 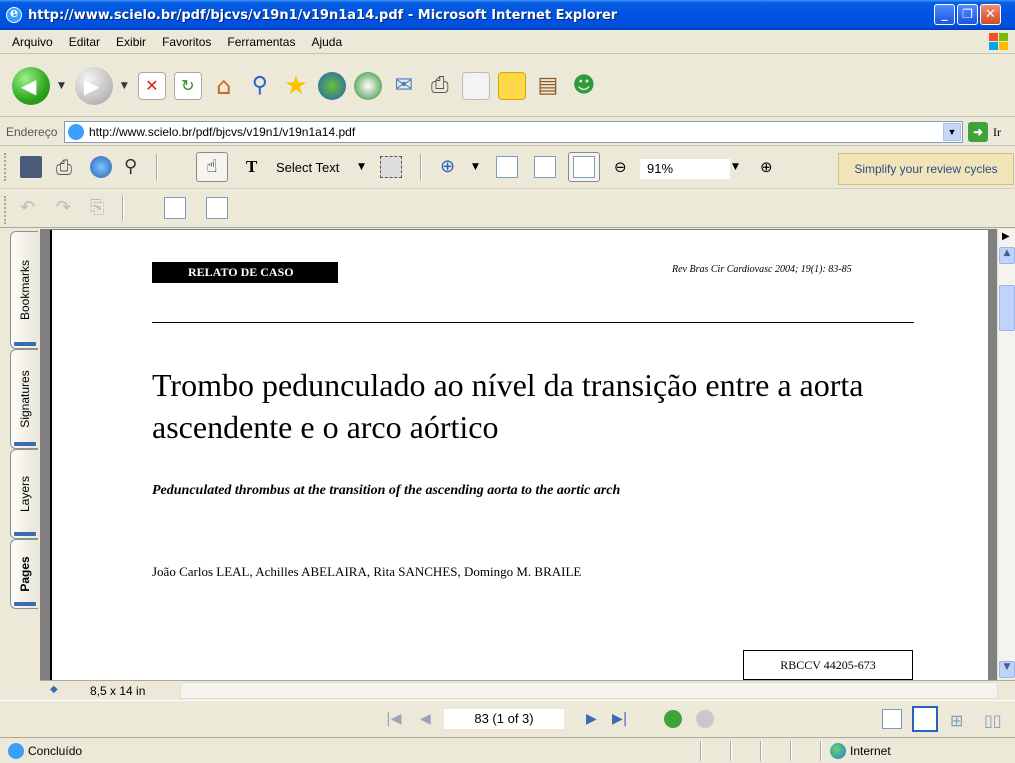 I want to click on divider, so click(x=533, y=322).